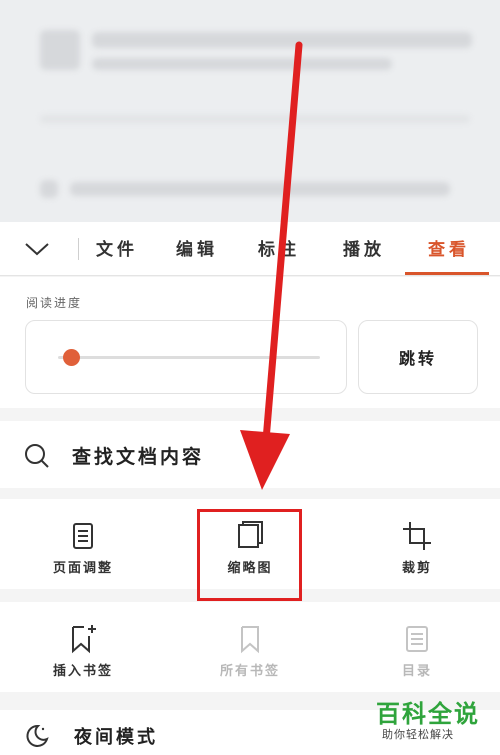  What do you see at coordinates (138, 457) in the screenshot?
I see `search-document-label: 查找文档内容` at bounding box center [138, 457].